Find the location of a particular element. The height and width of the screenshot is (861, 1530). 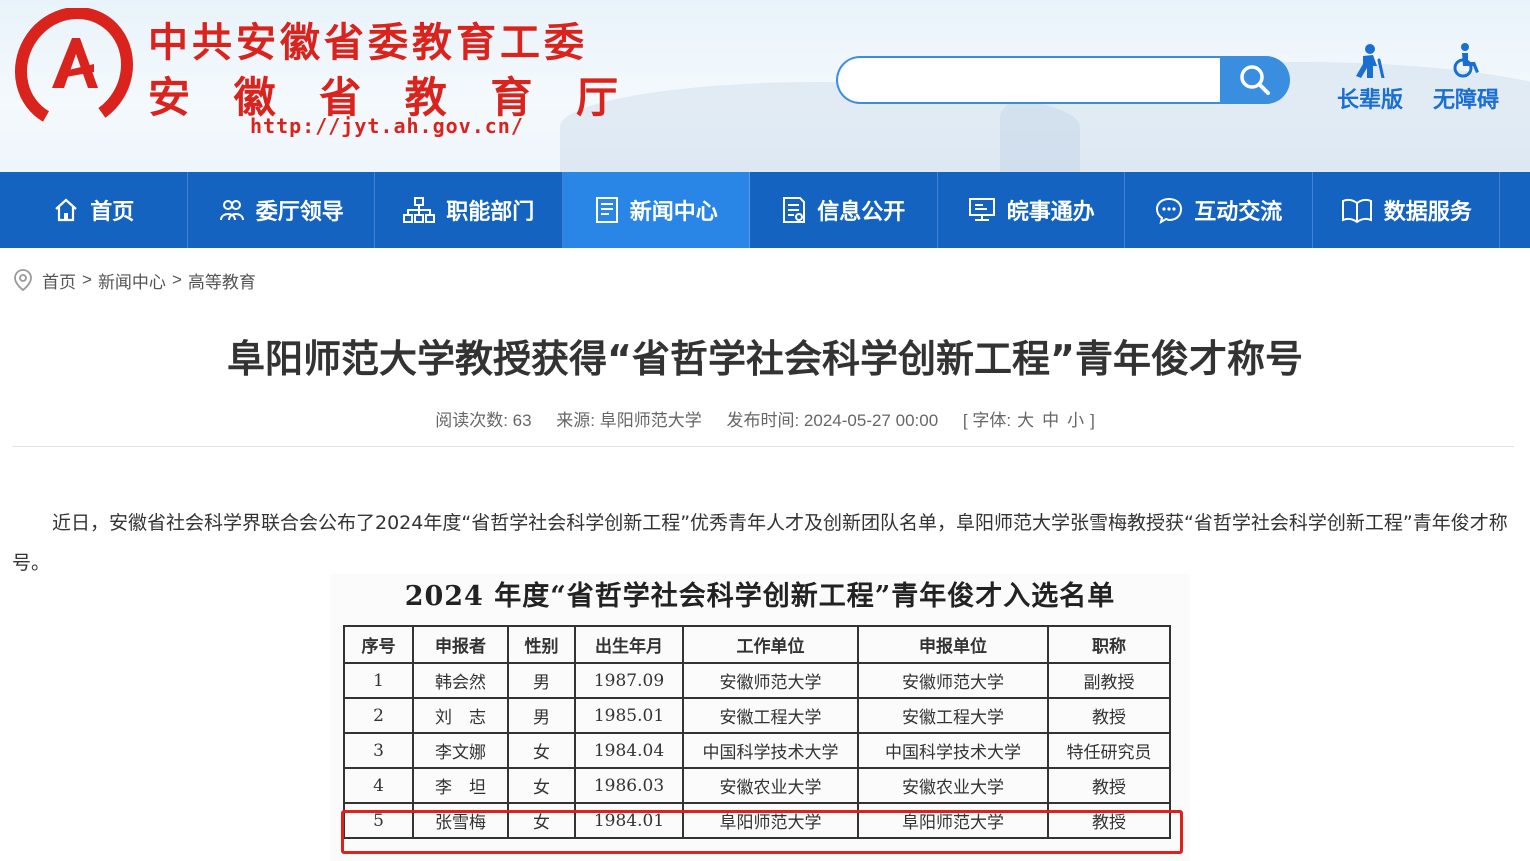

nav-item-label: 新闻中心 is located at coordinates (673, 212).